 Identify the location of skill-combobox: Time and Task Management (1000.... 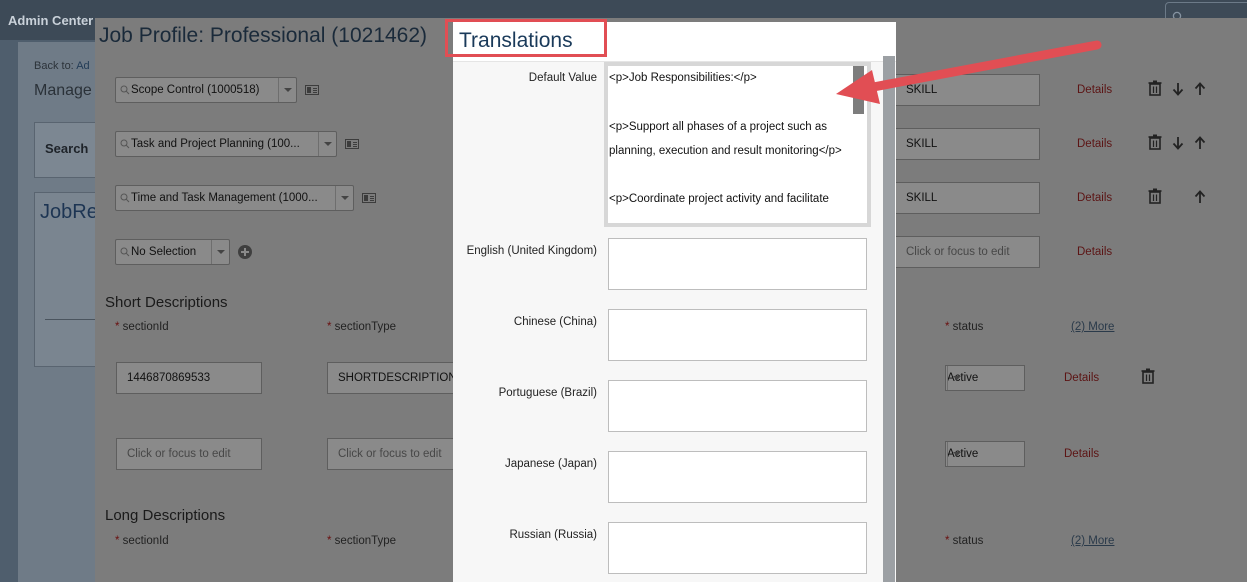
(234, 198).